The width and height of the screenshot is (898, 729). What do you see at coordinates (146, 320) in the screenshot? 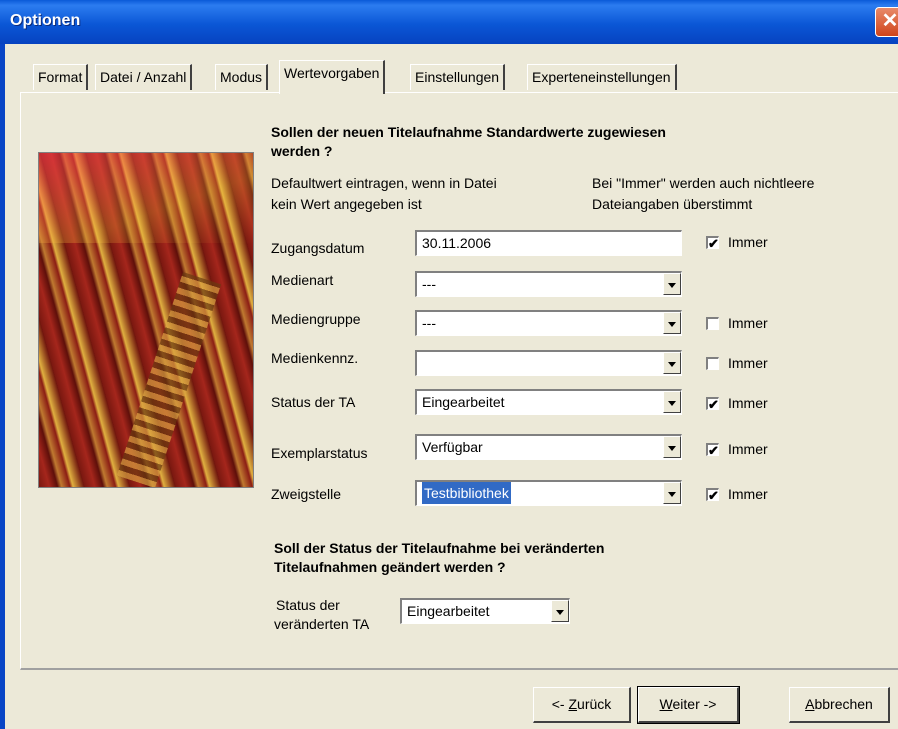
I see `books-image` at bounding box center [146, 320].